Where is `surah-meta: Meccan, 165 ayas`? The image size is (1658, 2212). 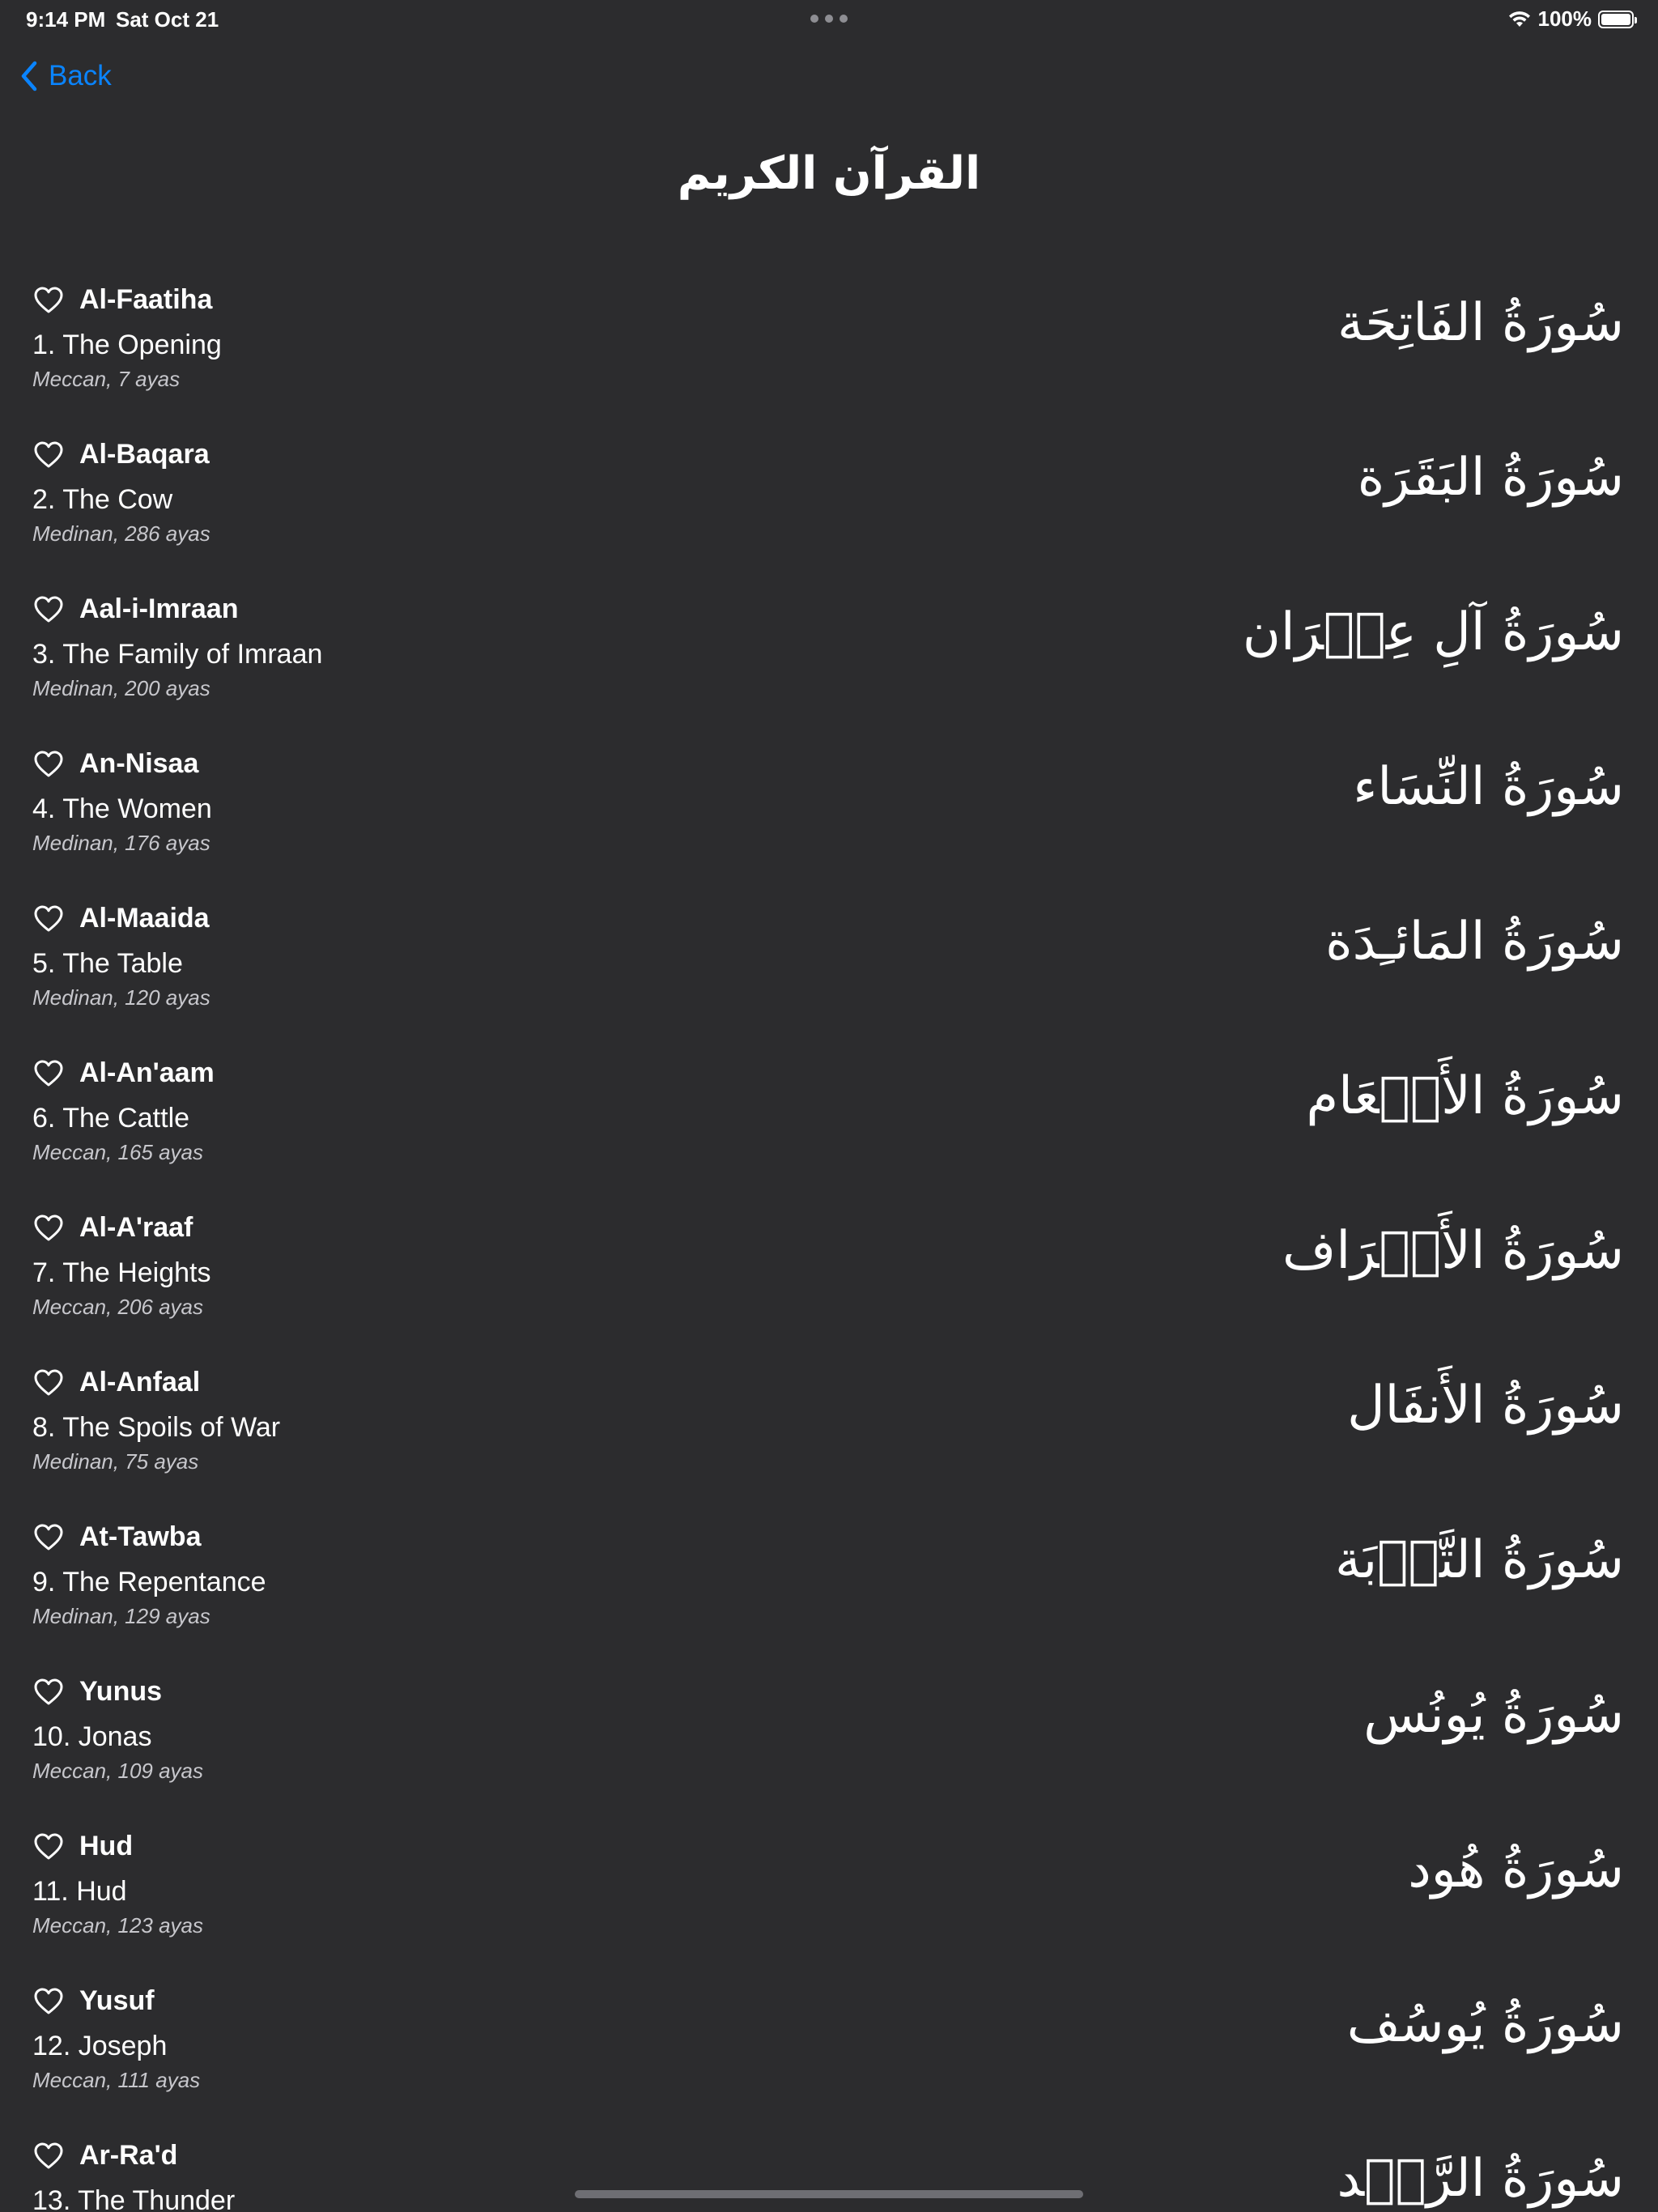
surah-meta: Meccan, 165 ayas is located at coordinates (118, 1152).